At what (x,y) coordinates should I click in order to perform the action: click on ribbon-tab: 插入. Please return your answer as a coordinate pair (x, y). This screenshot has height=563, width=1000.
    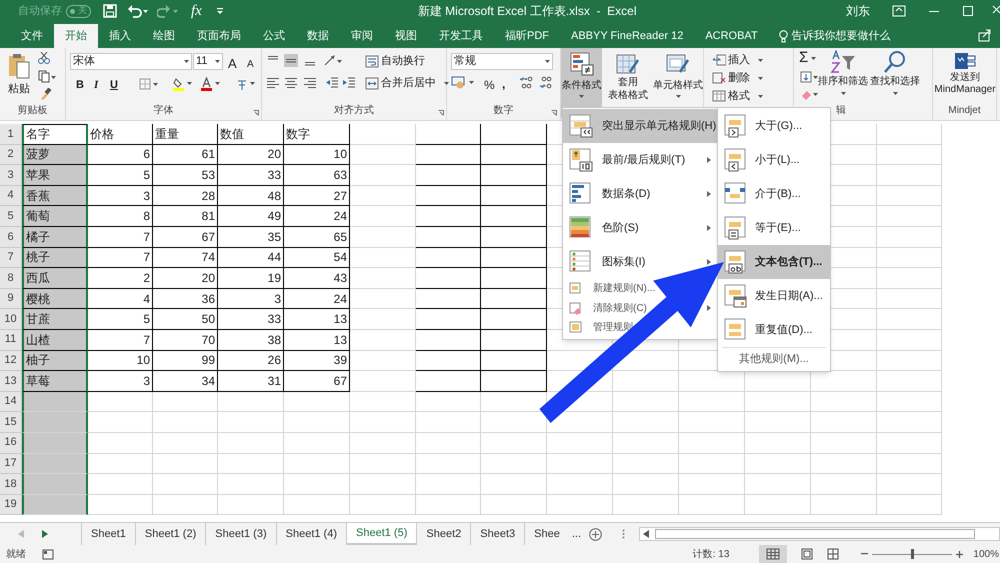
    Looking at the image, I should click on (120, 36).